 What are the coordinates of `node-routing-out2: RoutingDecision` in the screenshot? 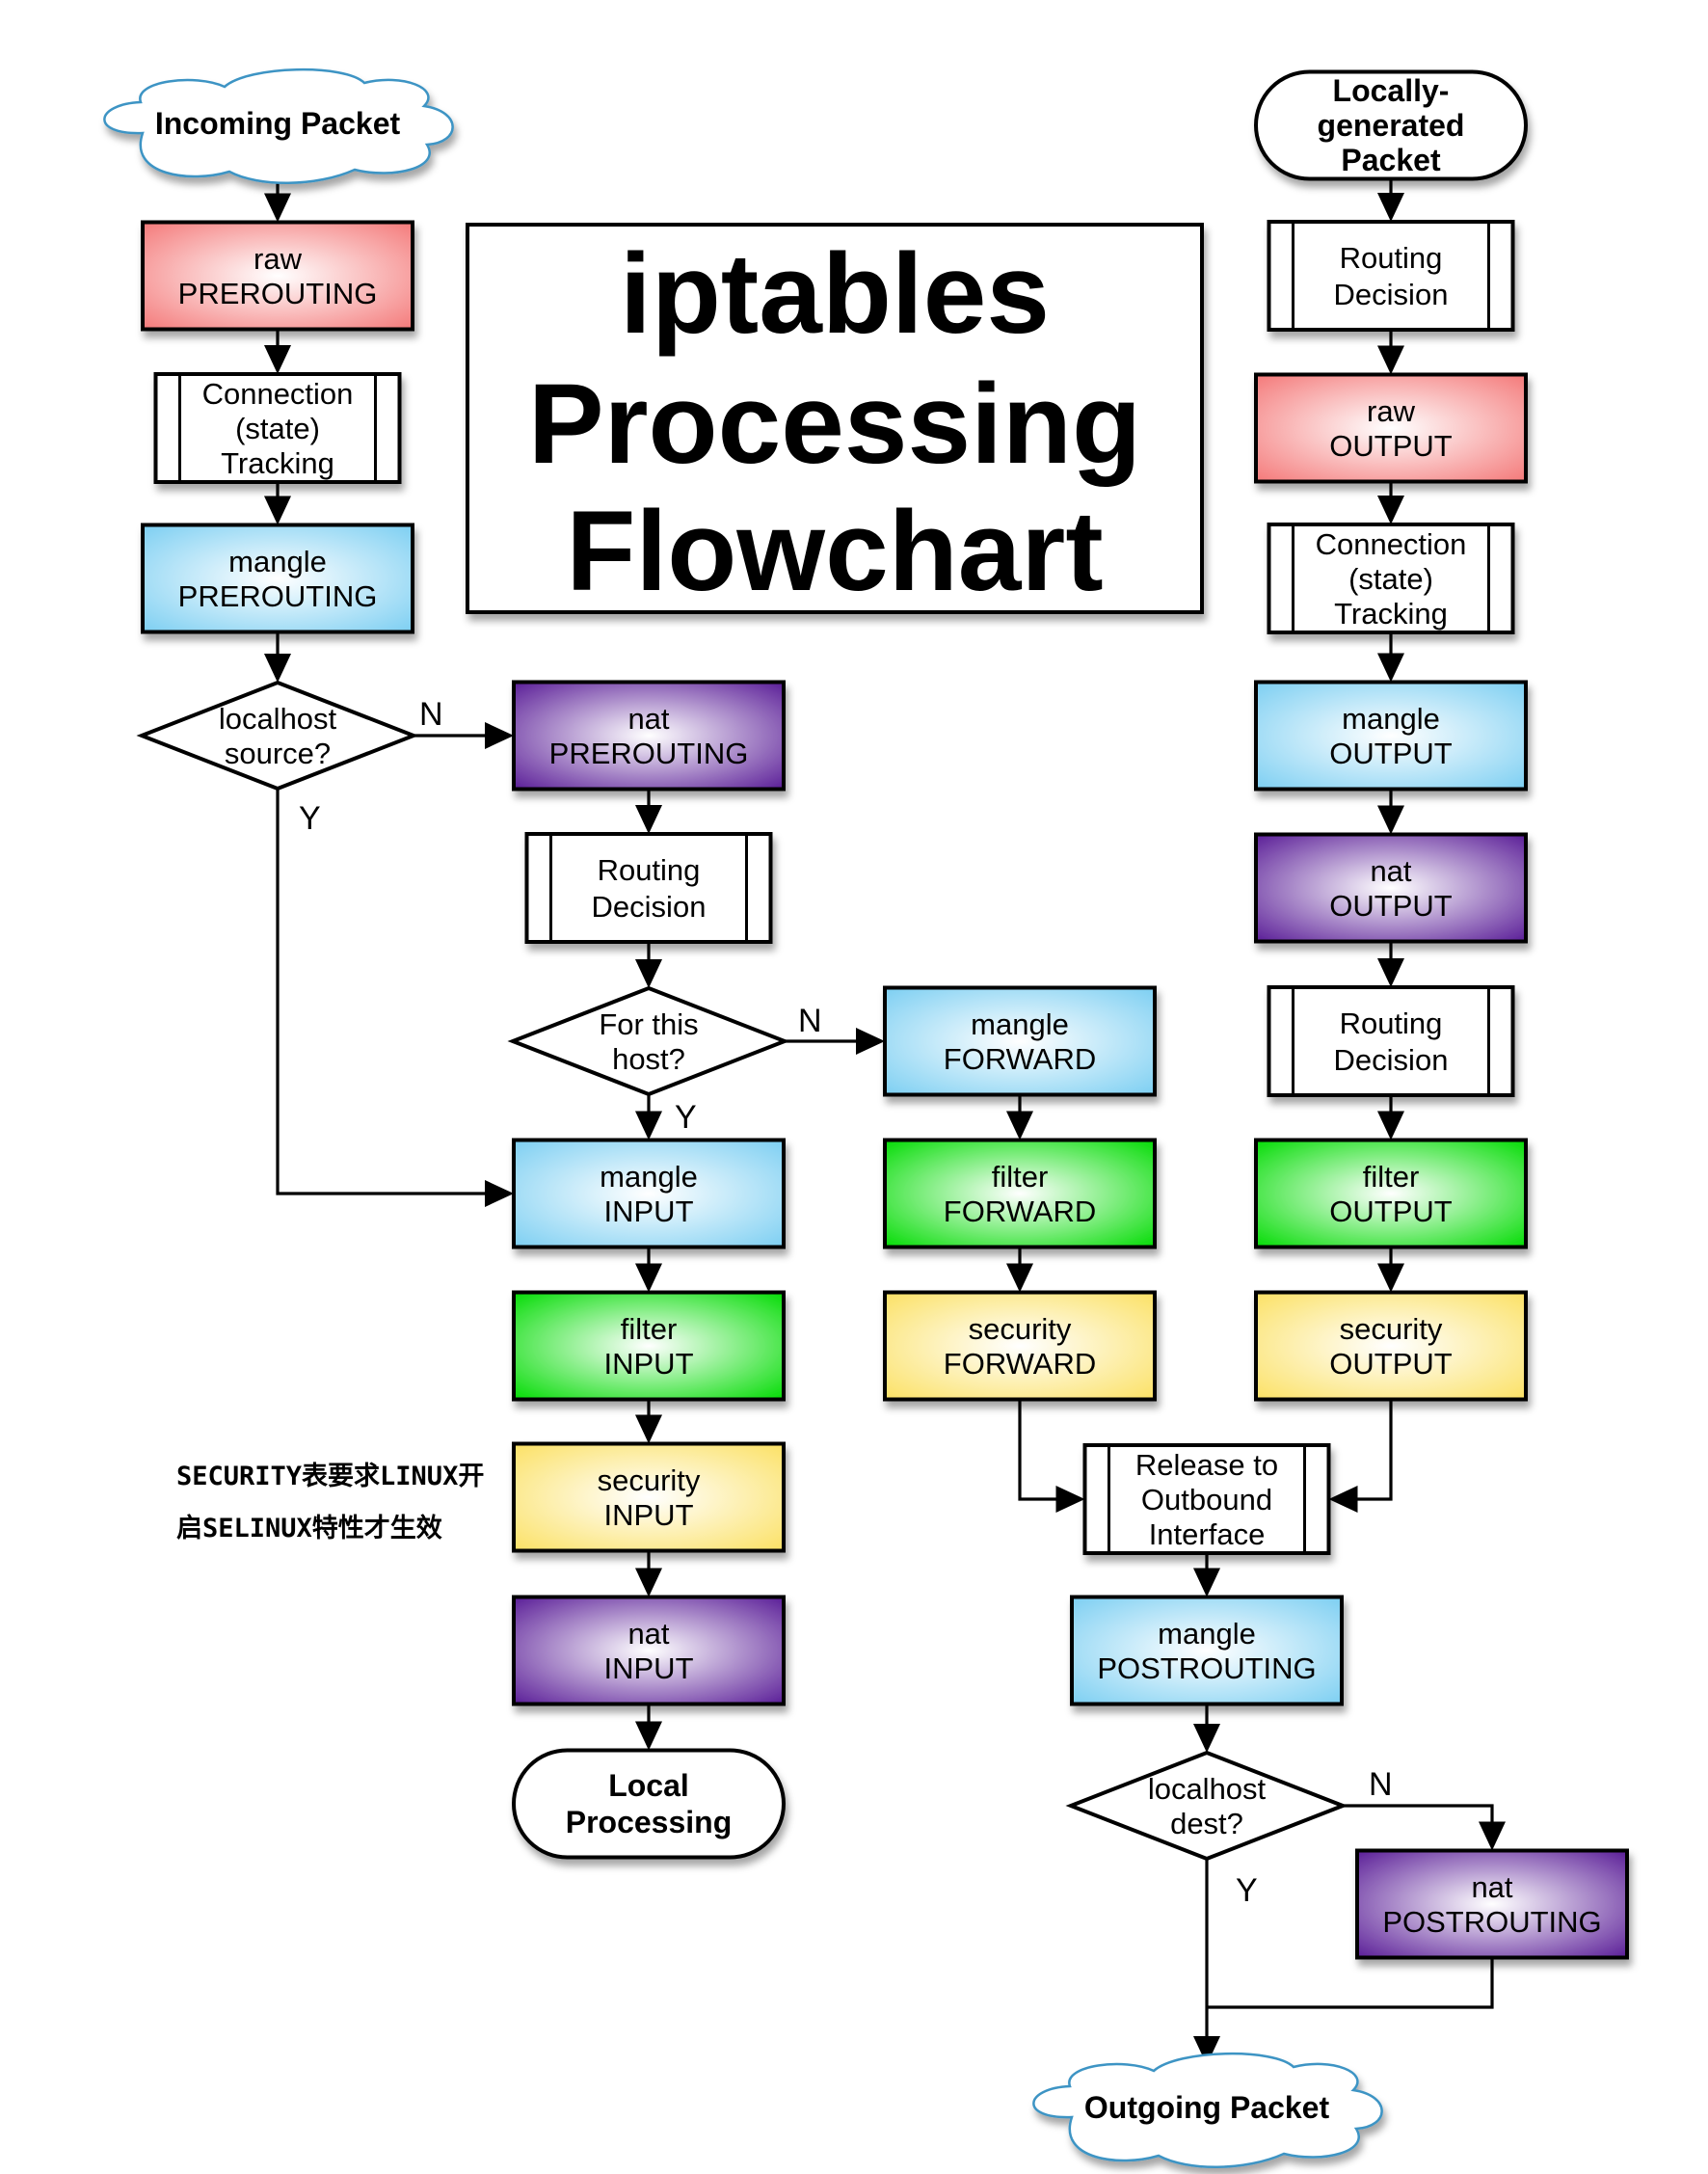 It's located at (1391, 1041).